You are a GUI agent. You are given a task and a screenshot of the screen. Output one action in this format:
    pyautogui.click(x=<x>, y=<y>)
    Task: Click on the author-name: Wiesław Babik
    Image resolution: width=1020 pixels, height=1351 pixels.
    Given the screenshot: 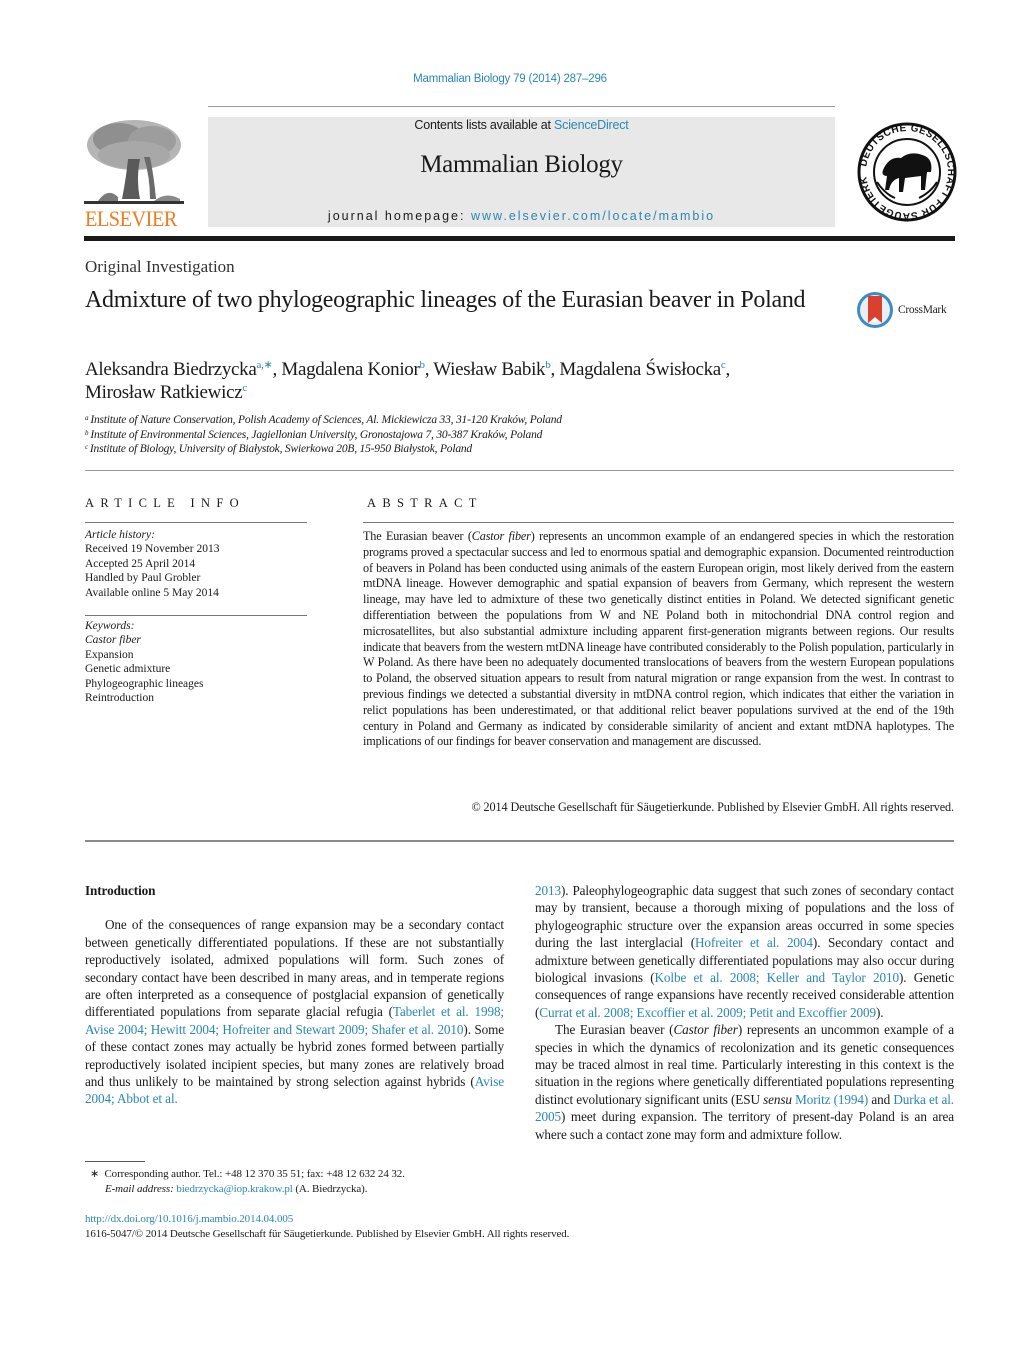 What is the action you would take?
    pyautogui.click(x=489, y=369)
    